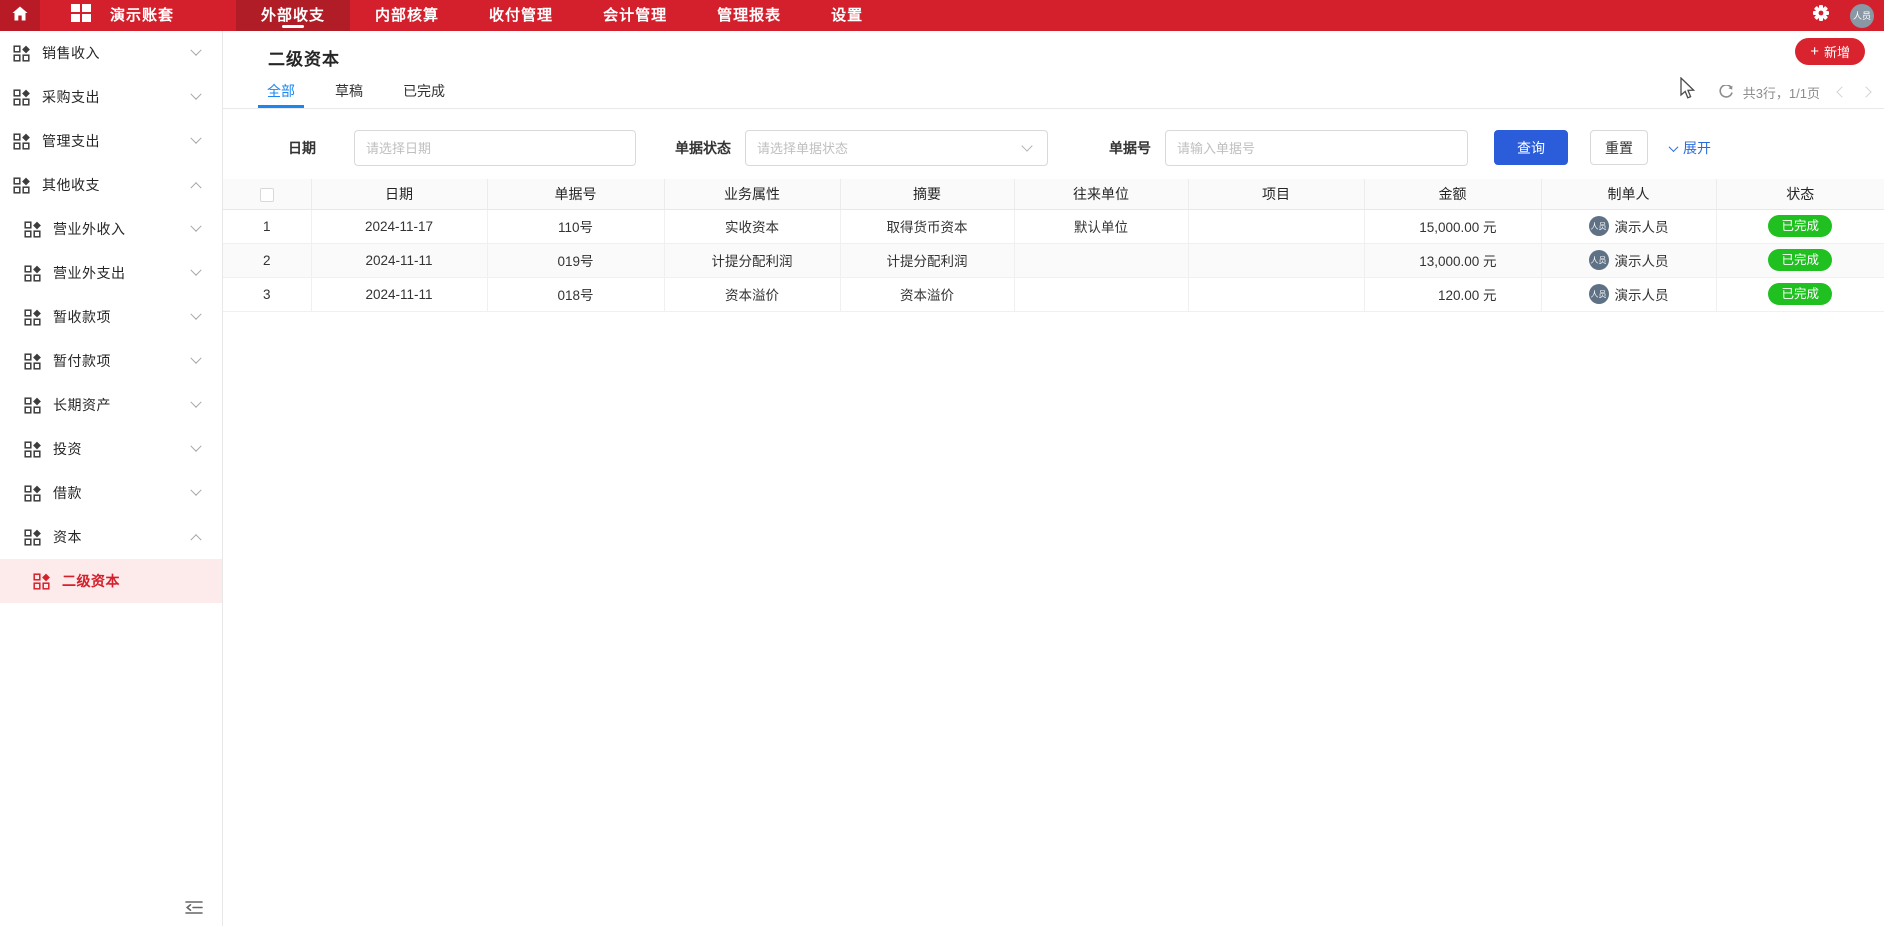 This screenshot has height=926, width=1884. What do you see at coordinates (1862, 15) in the screenshot?
I see `user-avatar: 人员` at bounding box center [1862, 15].